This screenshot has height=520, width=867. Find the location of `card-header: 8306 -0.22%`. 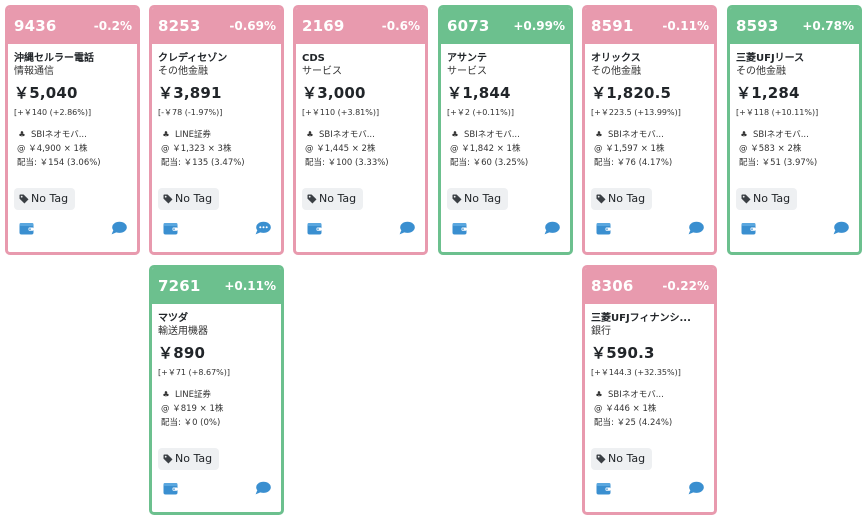

card-header: 8306 -0.22% is located at coordinates (649, 286).